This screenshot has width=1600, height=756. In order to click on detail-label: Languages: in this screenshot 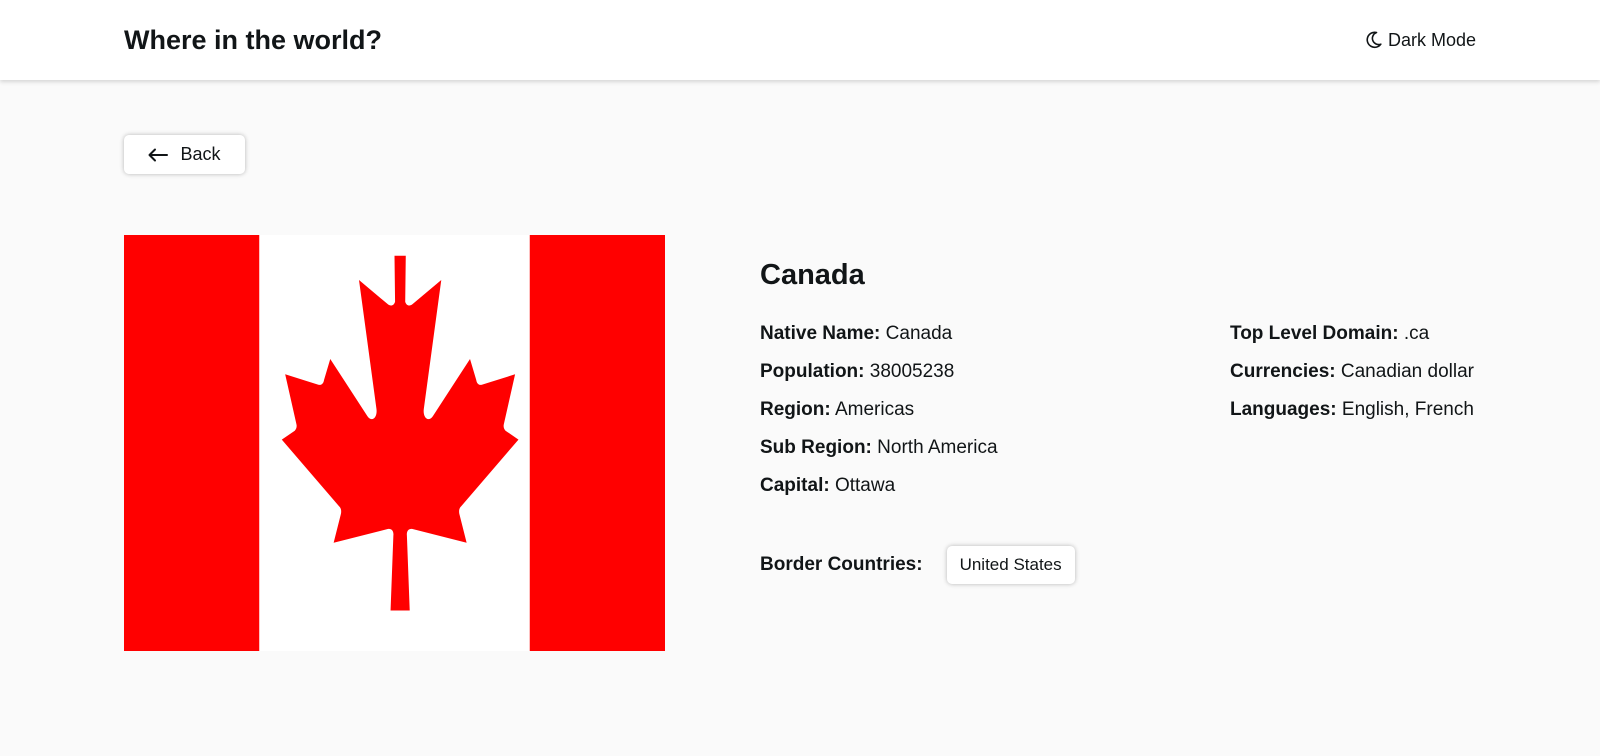, I will do `click(1283, 409)`.